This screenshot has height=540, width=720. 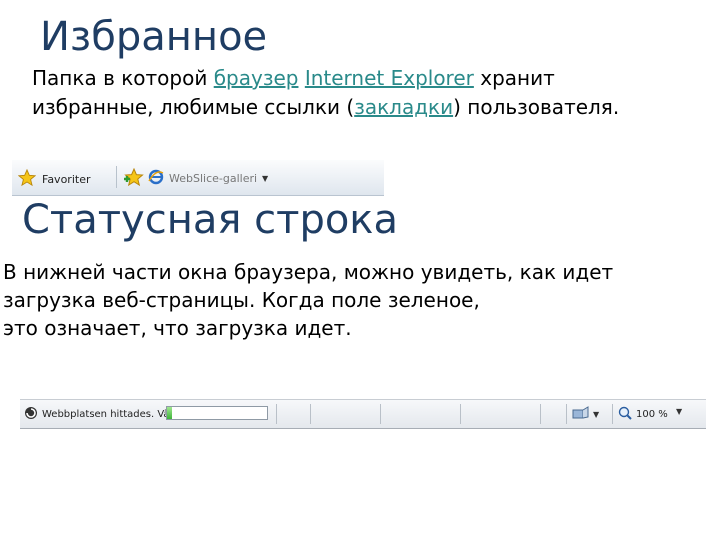 I want to click on security-settings-button: ▼, so click(x=585, y=414).